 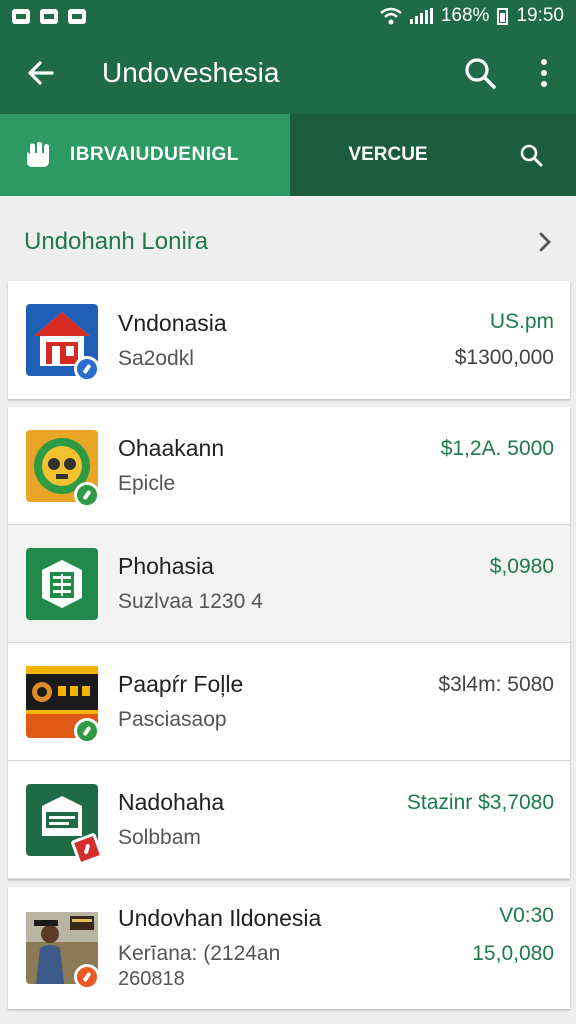 What do you see at coordinates (503, 16) in the screenshot?
I see `battery-icon` at bounding box center [503, 16].